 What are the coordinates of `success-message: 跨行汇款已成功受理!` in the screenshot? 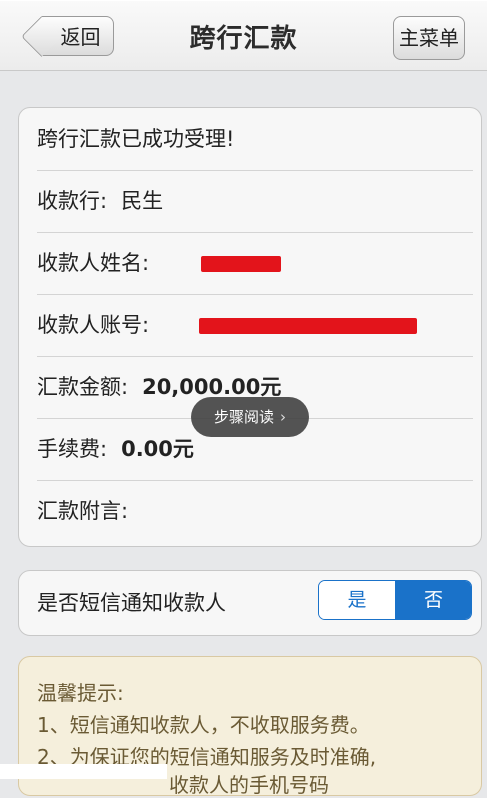 It's located at (136, 139).